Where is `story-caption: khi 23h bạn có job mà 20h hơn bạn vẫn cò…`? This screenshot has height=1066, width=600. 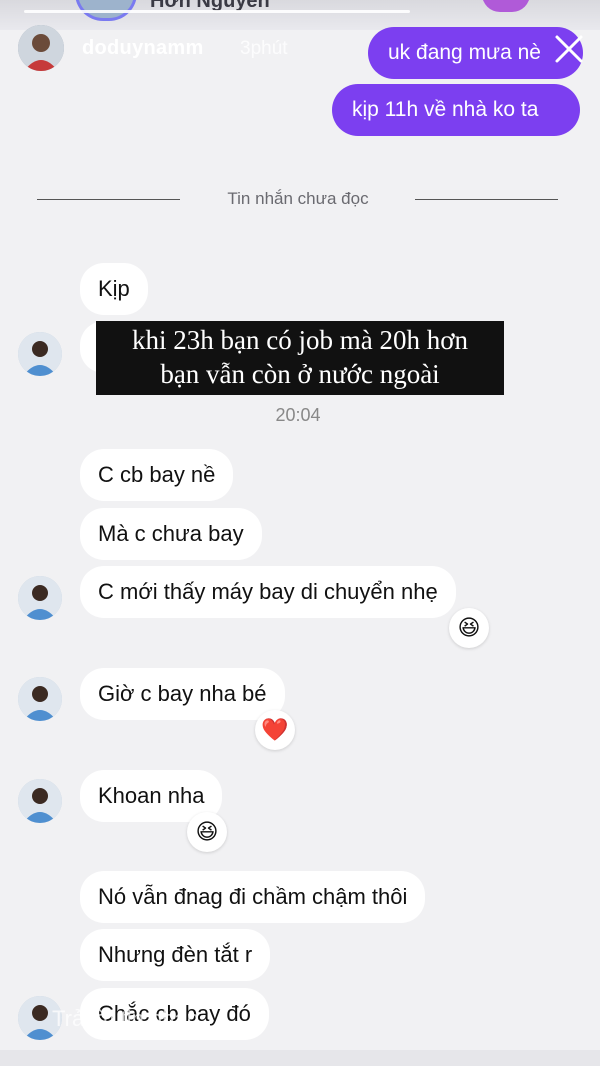
story-caption: khi 23h bạn có job mà 20h hơn bạn vẫn cò… is located at coordinates (300, 358).